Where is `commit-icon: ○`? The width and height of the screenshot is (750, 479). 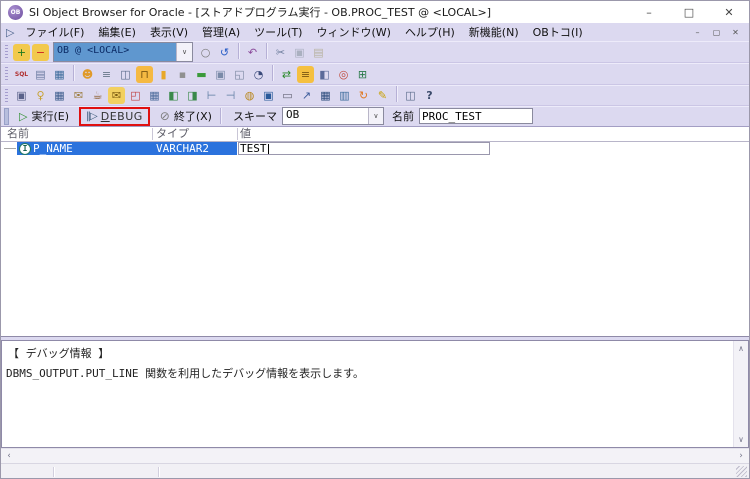 commit-icon: ○ is located at coordinates (205, 52).